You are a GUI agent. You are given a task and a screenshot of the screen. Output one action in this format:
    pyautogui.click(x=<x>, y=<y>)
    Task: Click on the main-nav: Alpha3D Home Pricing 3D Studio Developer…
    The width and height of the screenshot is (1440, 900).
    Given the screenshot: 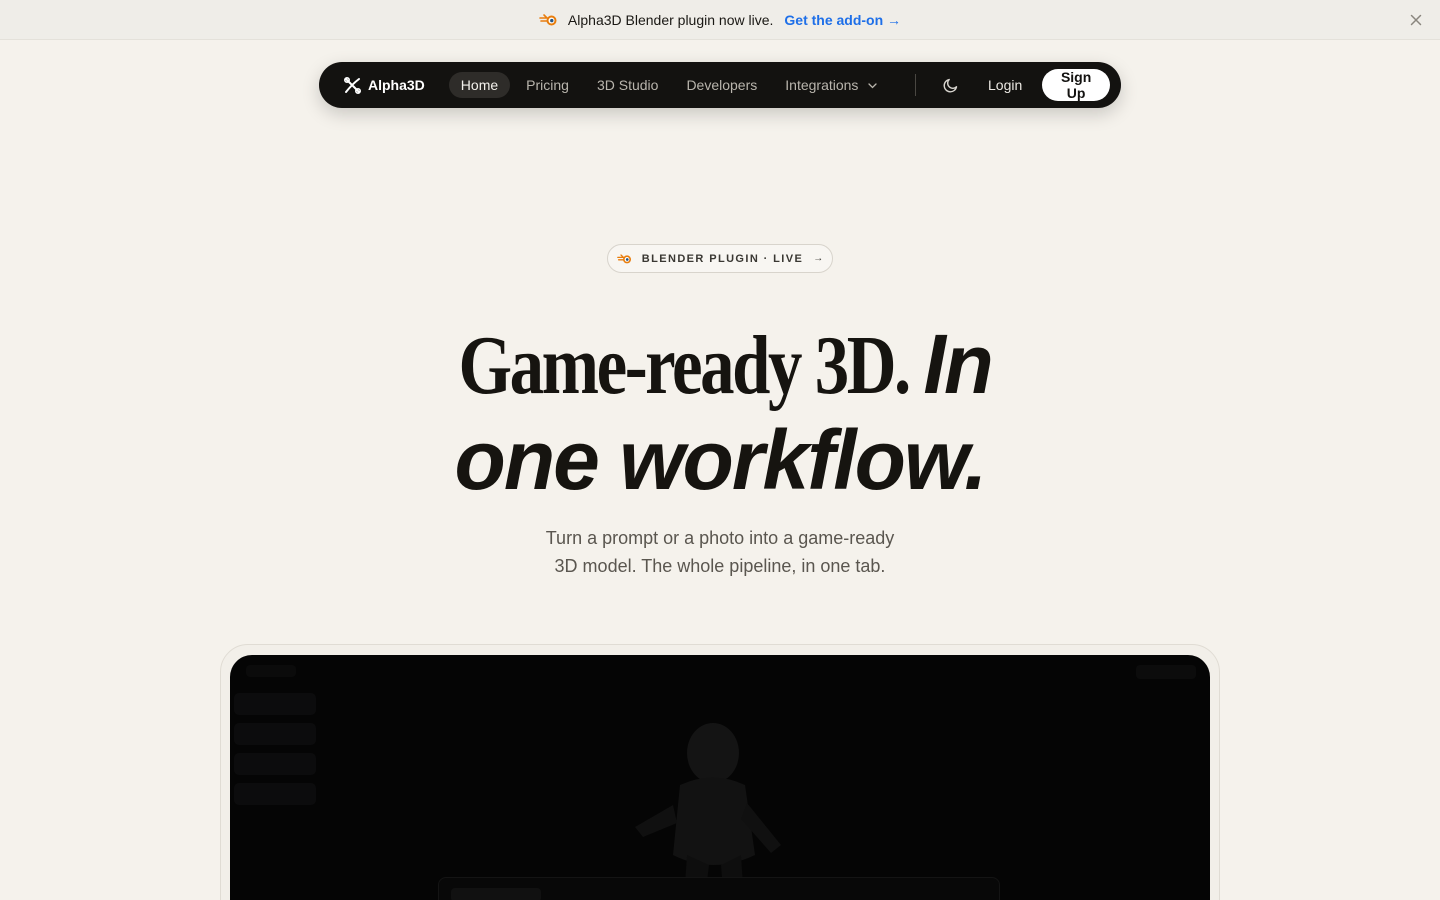 What is the action you would take?
    pyautogui.click(x=720, y=85)
    